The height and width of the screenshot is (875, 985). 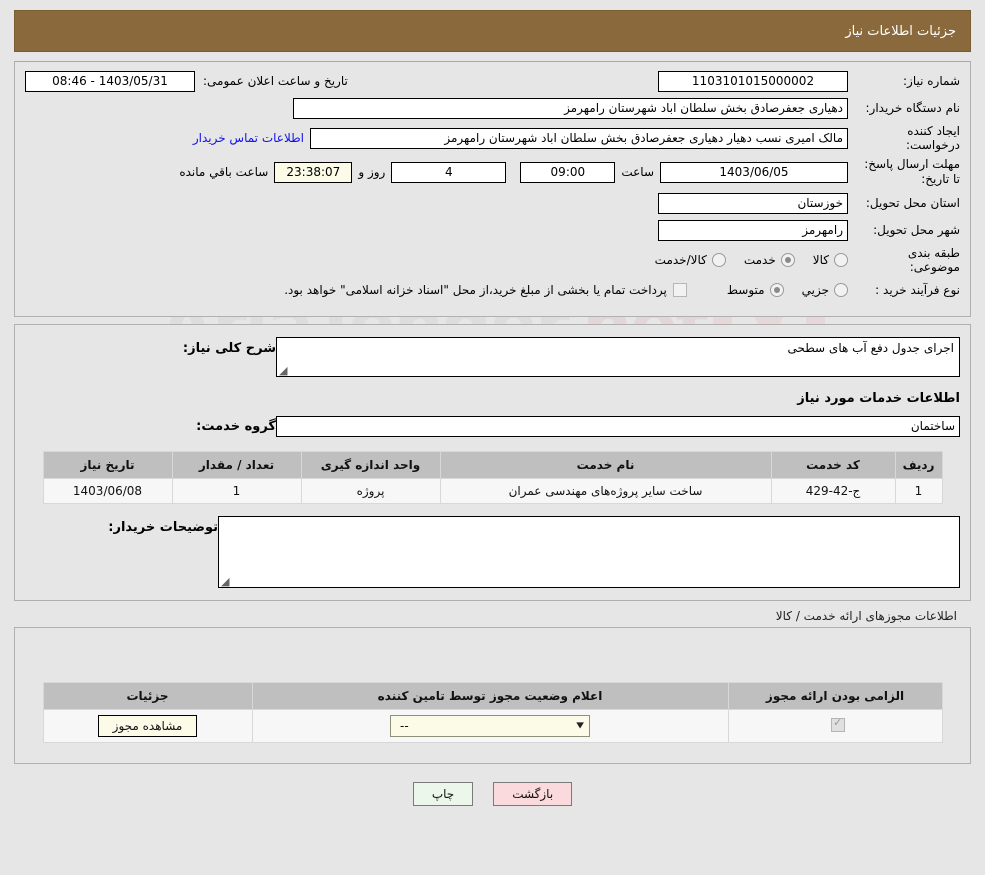 What do you see at coordinates (933, 260) in the screenshot?
I see `category-label: طبقه بندی موضوعی:` at bounding box center [933, 260].